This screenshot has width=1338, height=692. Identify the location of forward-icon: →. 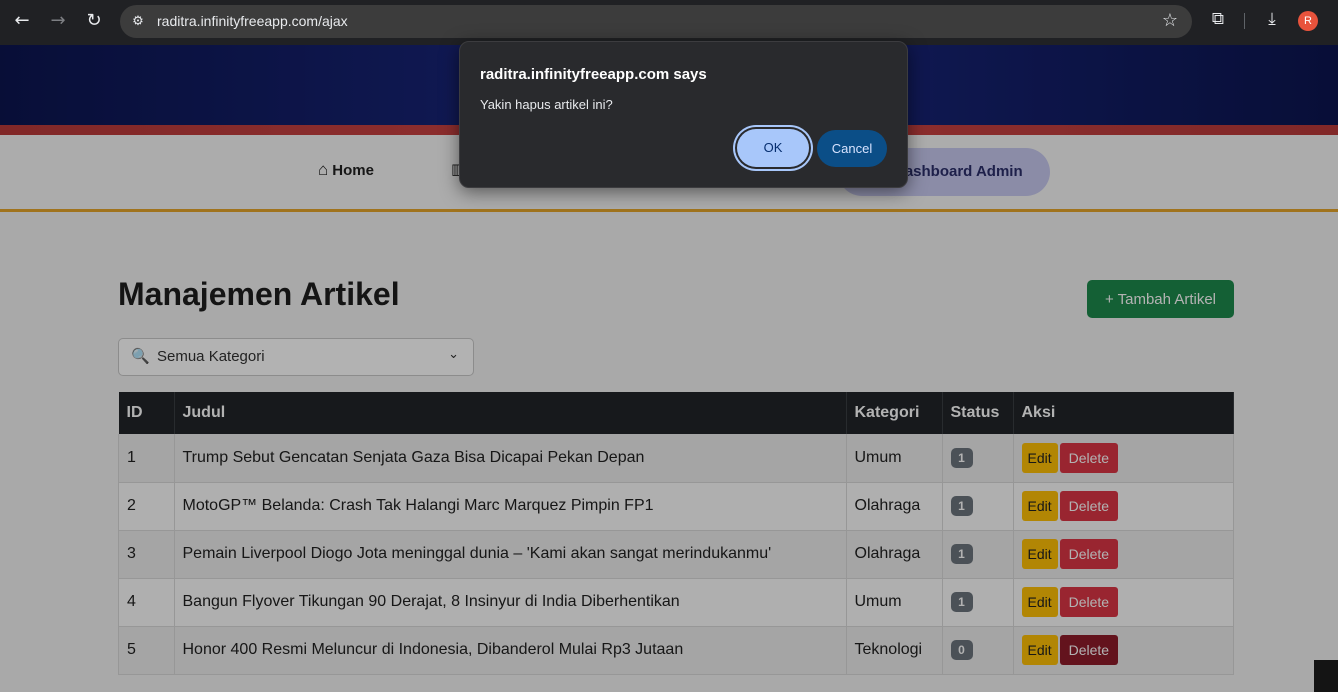
(58, 21).